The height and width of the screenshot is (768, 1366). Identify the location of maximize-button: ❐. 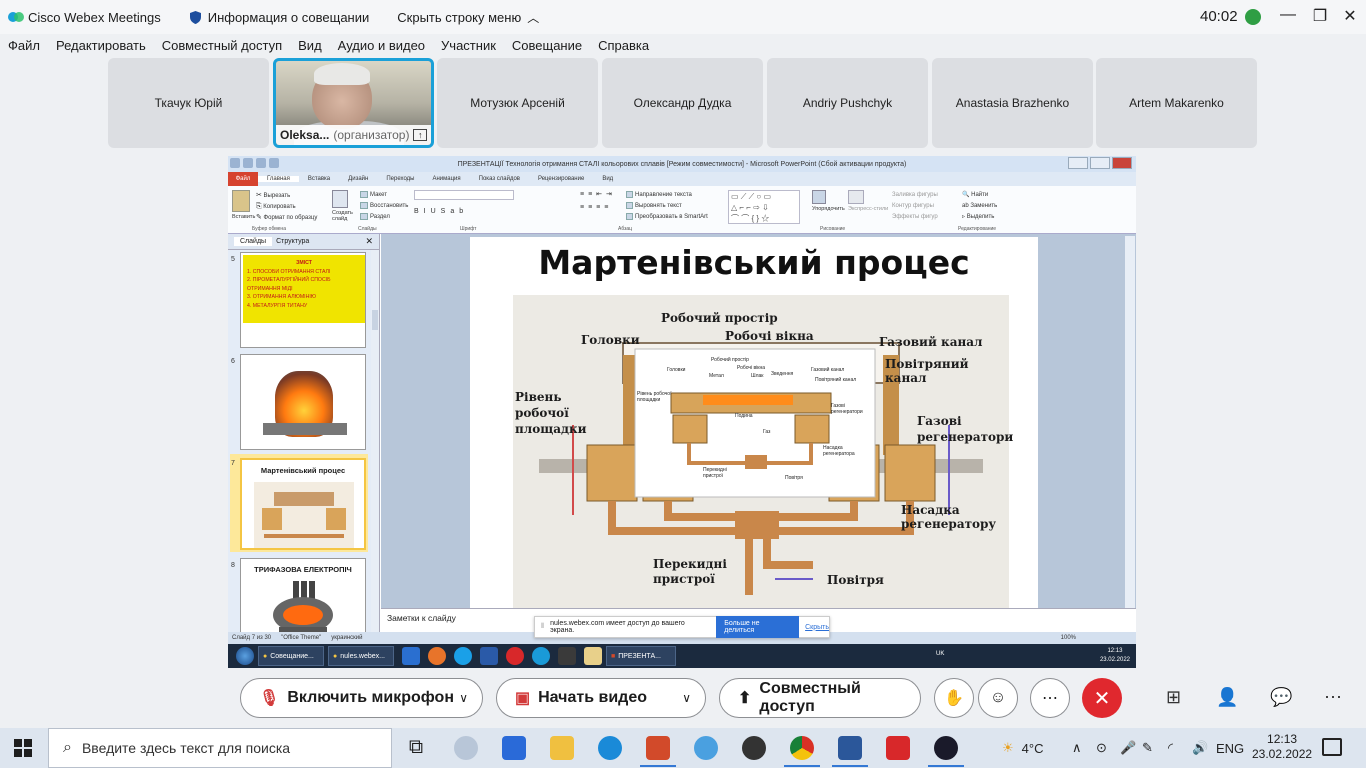
(1320, 16).